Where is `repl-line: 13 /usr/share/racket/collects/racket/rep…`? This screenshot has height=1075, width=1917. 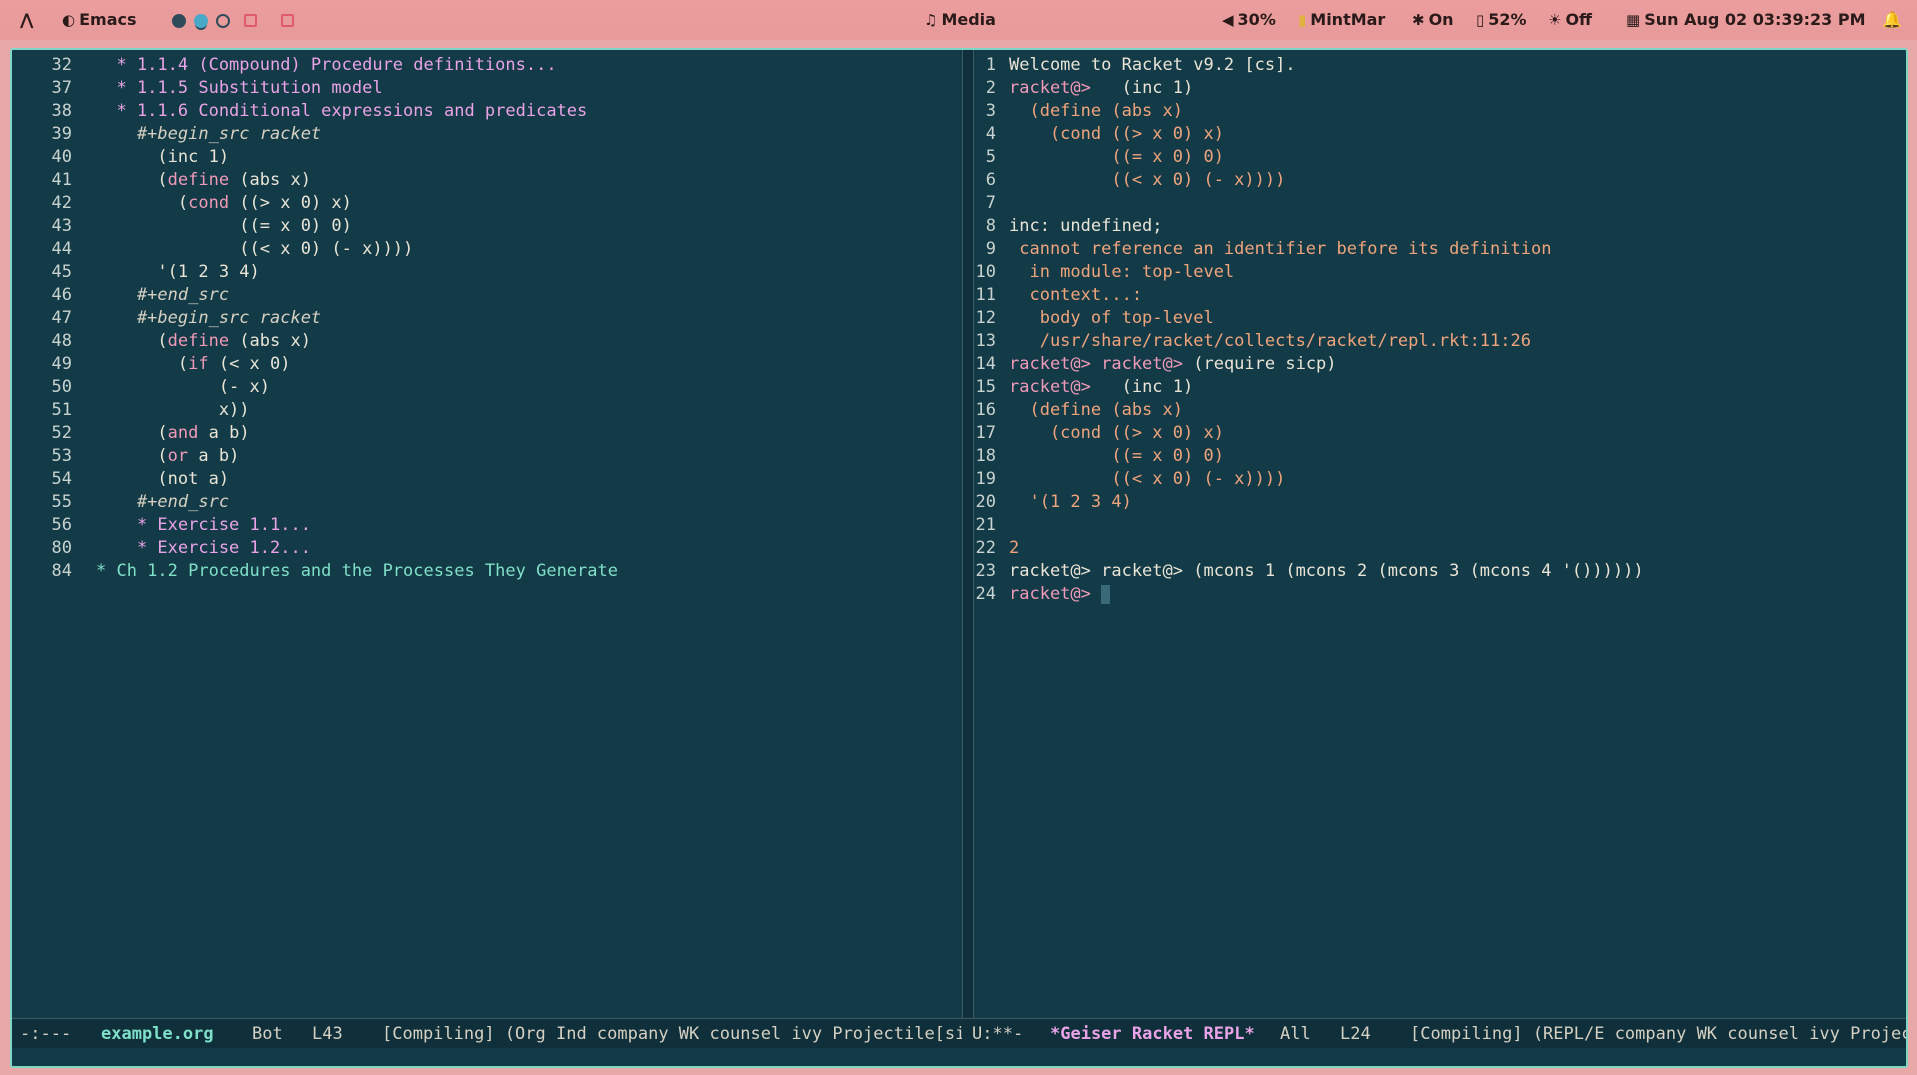
repl-line: 13 /usr/share/racket/collects/racket/rep… is located at coordinates (1252, 341).